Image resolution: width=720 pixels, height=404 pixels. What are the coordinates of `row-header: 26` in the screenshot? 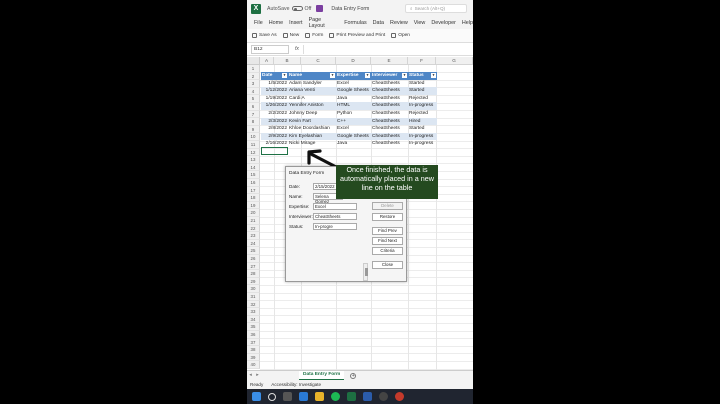 It's located at (253, 259).